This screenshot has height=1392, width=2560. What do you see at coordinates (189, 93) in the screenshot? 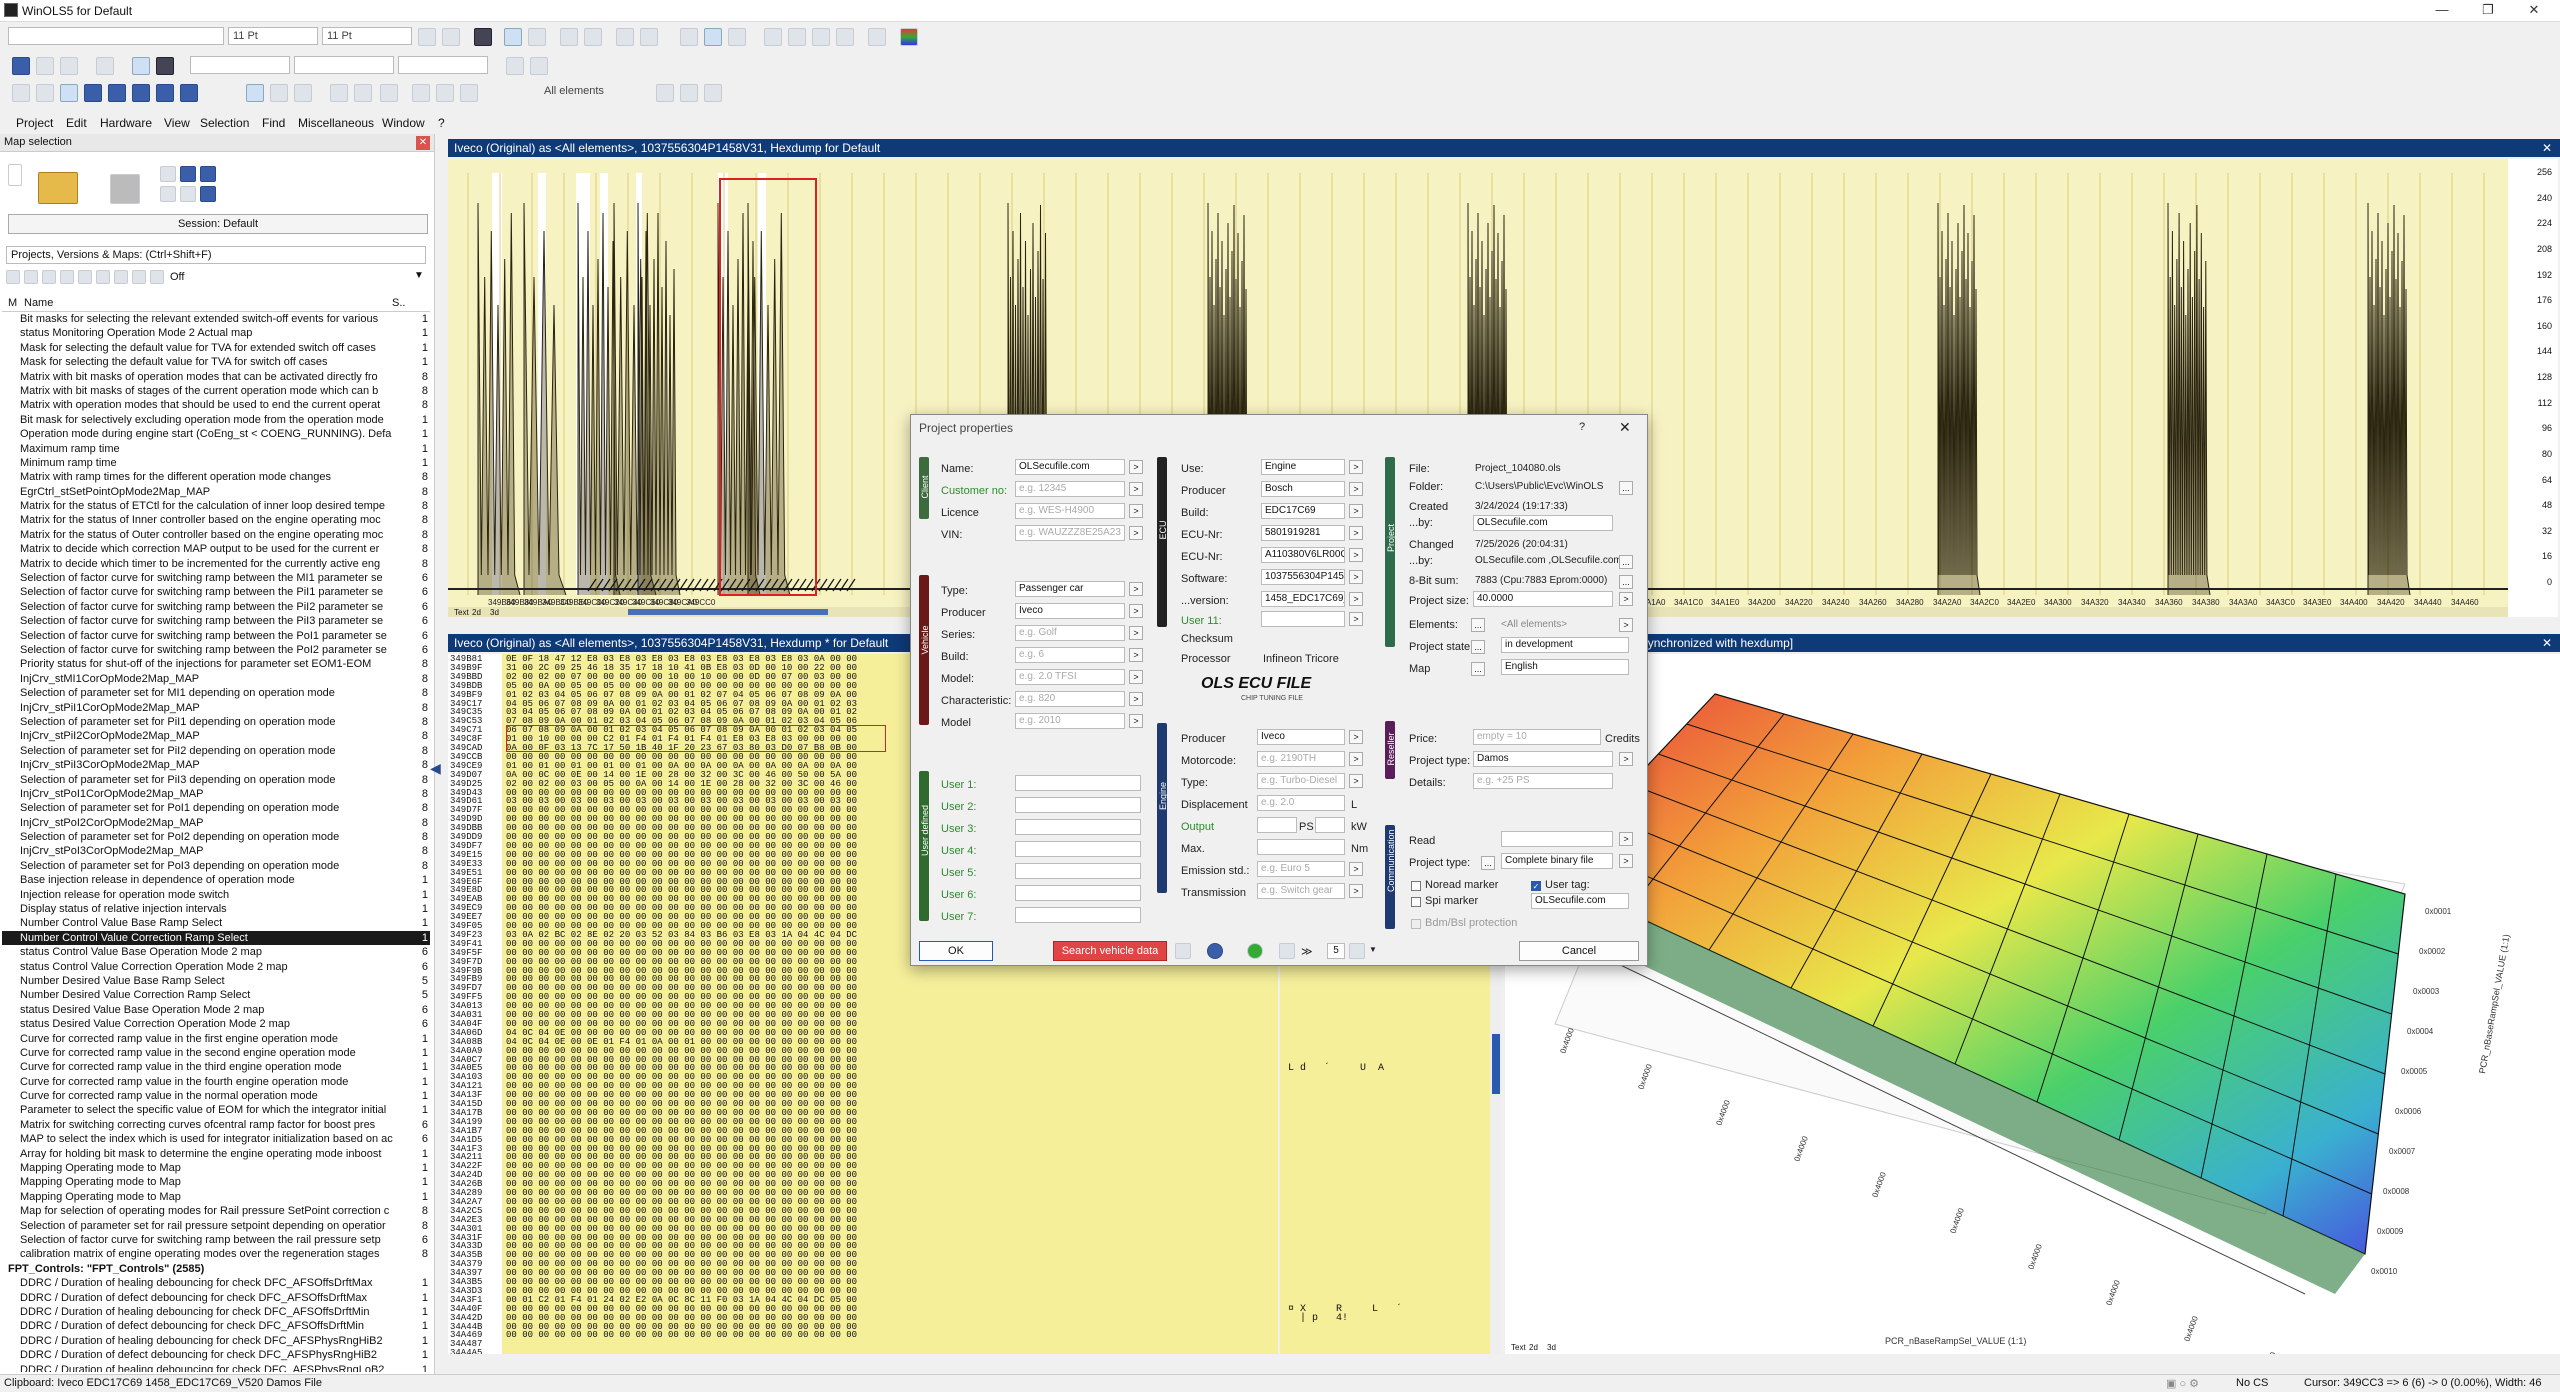
I see `last-icon` at bounding box center [189, 93].